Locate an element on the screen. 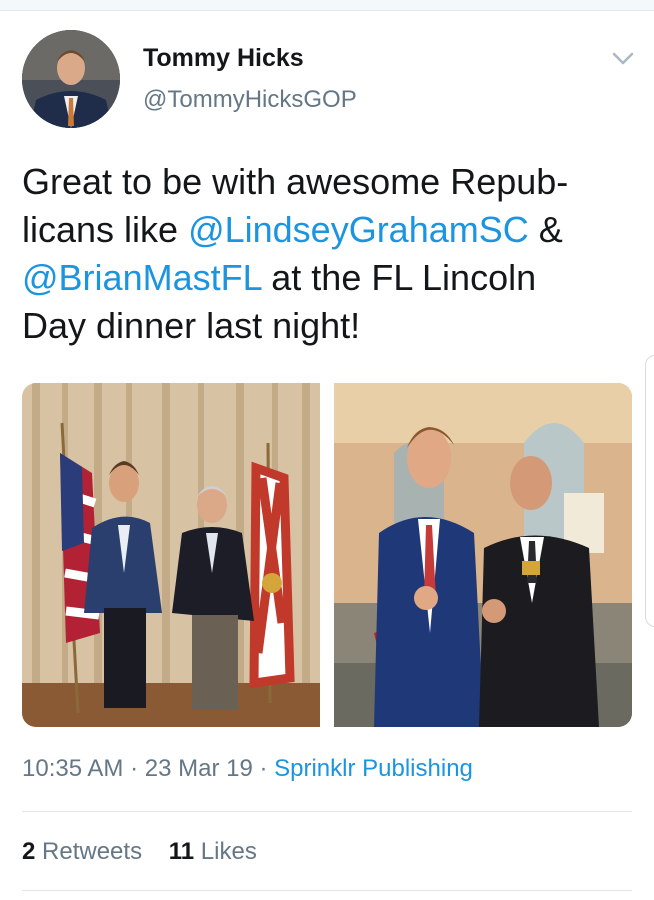  tweet-date: 23 Mar 19 is located at coordinates (199, 768).